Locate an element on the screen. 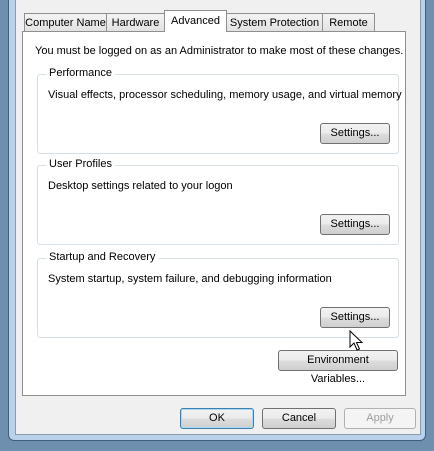 The height and width of the screenshot is (451, 434). tab-system-protection: System Protection is located at coordinates (274, 22).